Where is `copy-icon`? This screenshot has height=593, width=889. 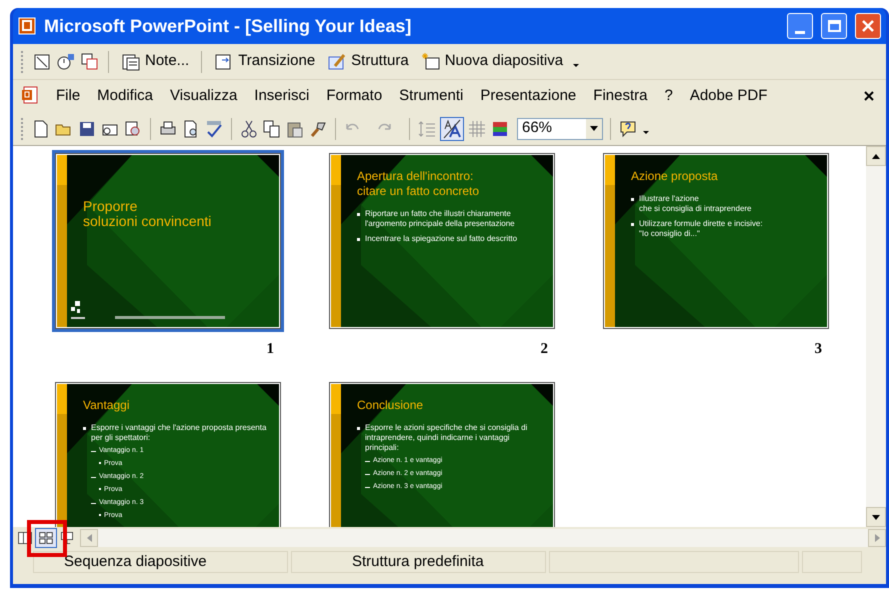 copy-icon is located at coordinates (272, 128).